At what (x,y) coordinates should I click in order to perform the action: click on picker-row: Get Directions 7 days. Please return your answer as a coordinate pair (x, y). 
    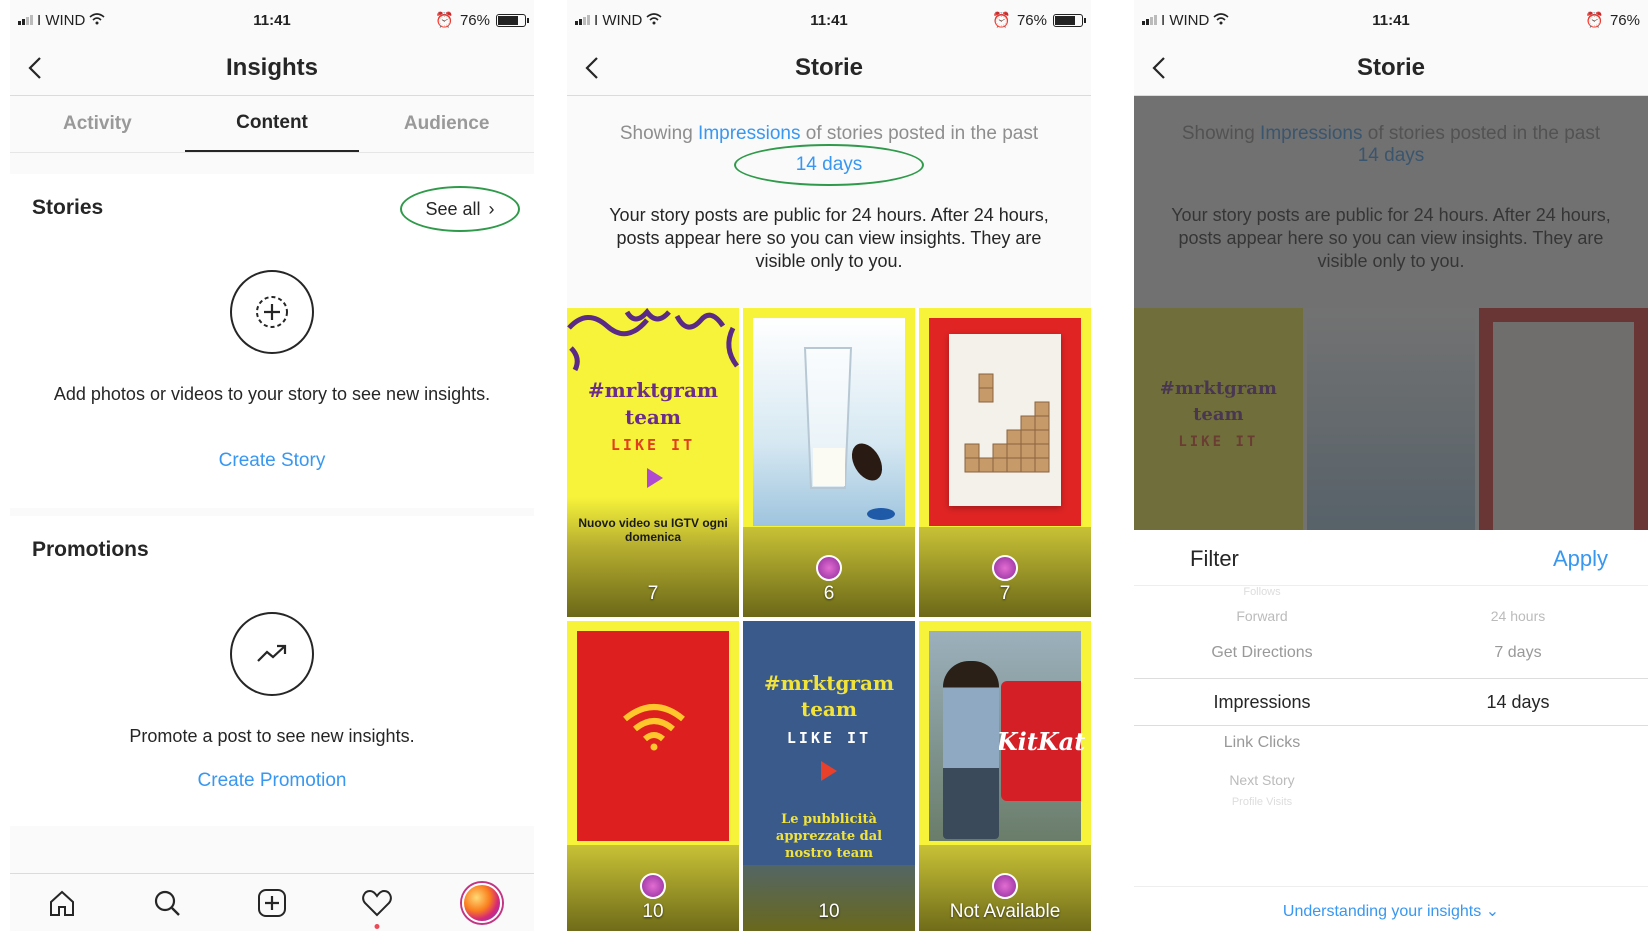
    Looking at the image, I should click on (1391, 661).